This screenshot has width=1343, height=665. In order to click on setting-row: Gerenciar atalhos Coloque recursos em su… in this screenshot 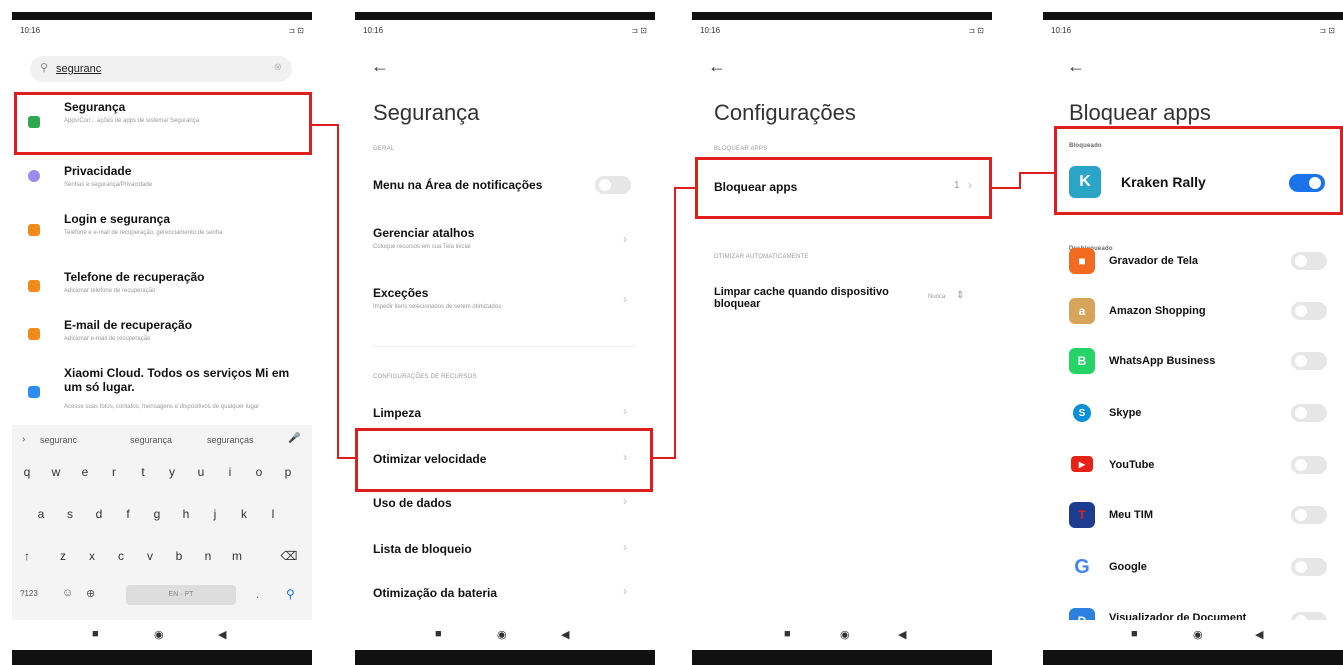, I will do `click(505, 244)`.